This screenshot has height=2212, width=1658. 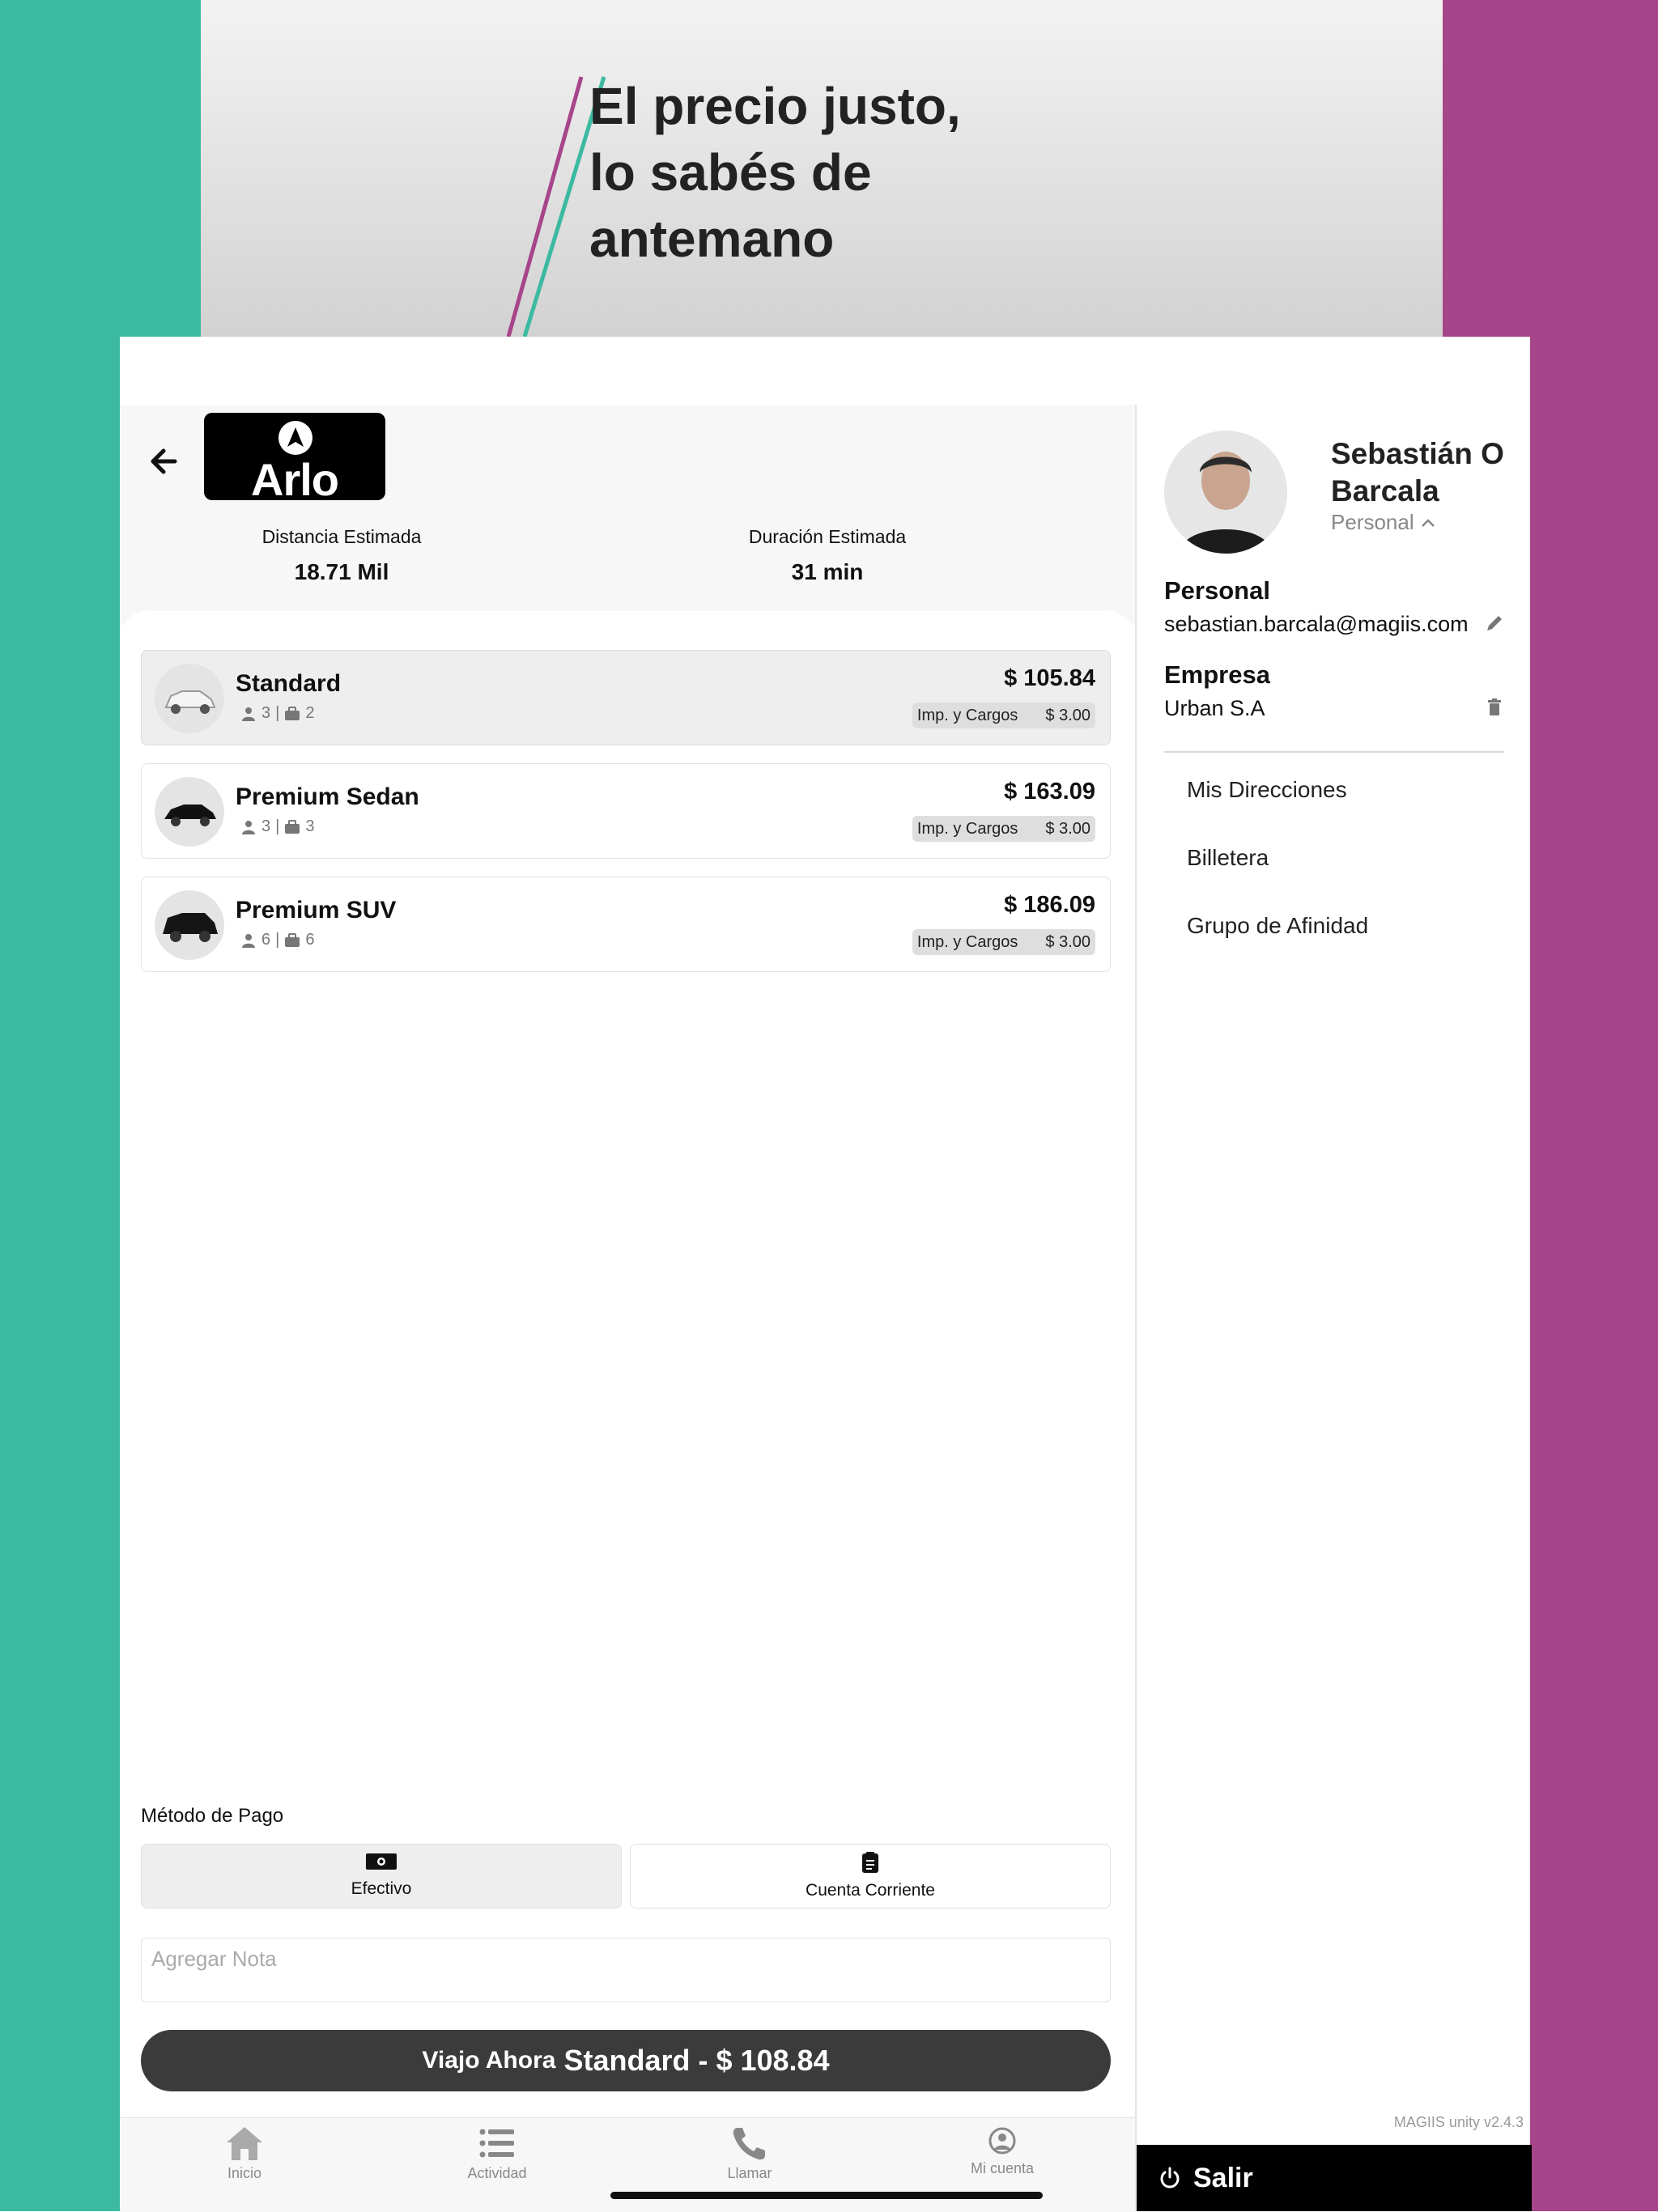 I want to click on list-icon, so click(x=496, y=2143).